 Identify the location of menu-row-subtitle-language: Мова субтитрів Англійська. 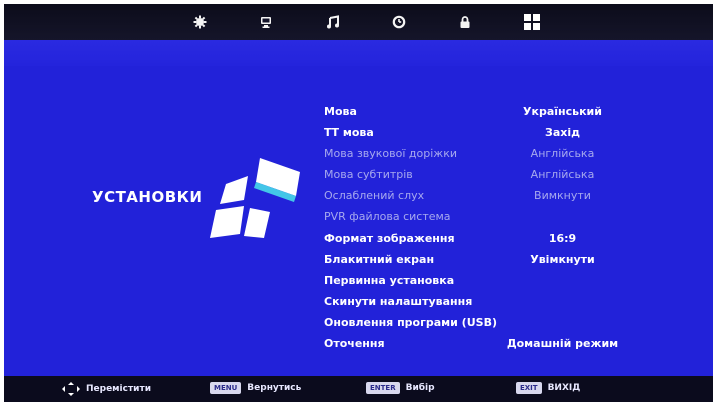
(474, 175).